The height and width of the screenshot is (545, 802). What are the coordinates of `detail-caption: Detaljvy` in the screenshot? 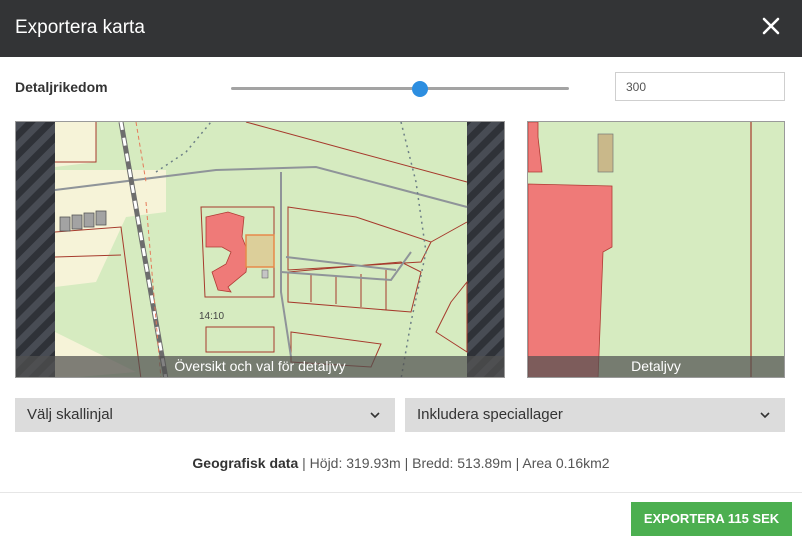 It's located at (656, 366).